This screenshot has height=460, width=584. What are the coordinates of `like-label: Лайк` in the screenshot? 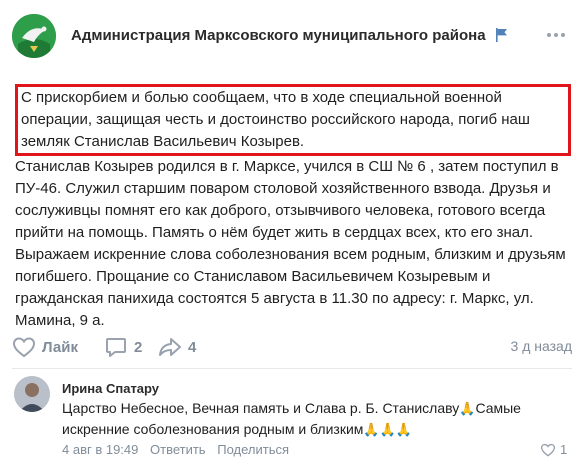 It's located at (60, 347).